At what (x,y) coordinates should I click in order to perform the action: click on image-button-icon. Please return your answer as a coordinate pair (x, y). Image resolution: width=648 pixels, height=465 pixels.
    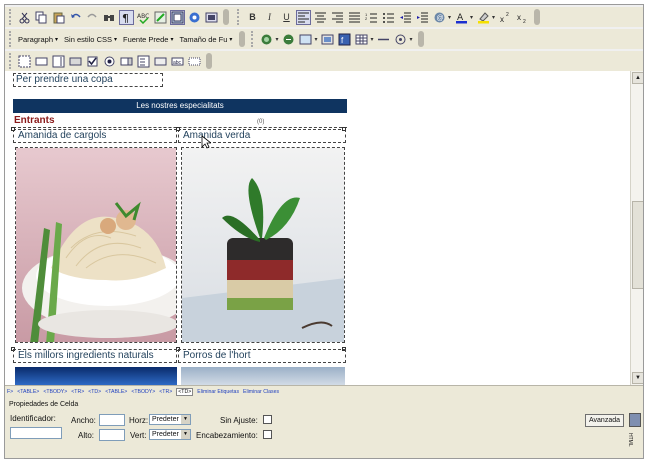
    Looking at the image, I should click on (160, 61).